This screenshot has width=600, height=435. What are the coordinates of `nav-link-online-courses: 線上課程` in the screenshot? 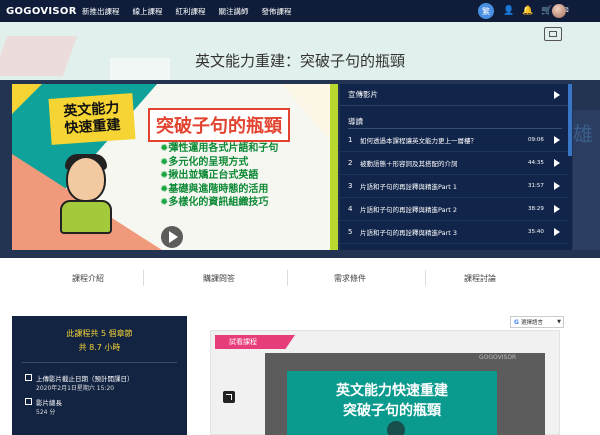 It's located at (148, 11).